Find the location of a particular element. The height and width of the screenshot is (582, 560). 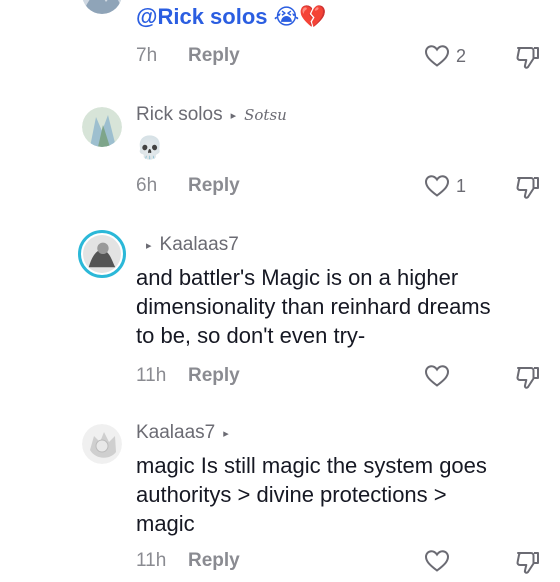

reply-to-username: Sotsu is located at coordinates (265, 115).